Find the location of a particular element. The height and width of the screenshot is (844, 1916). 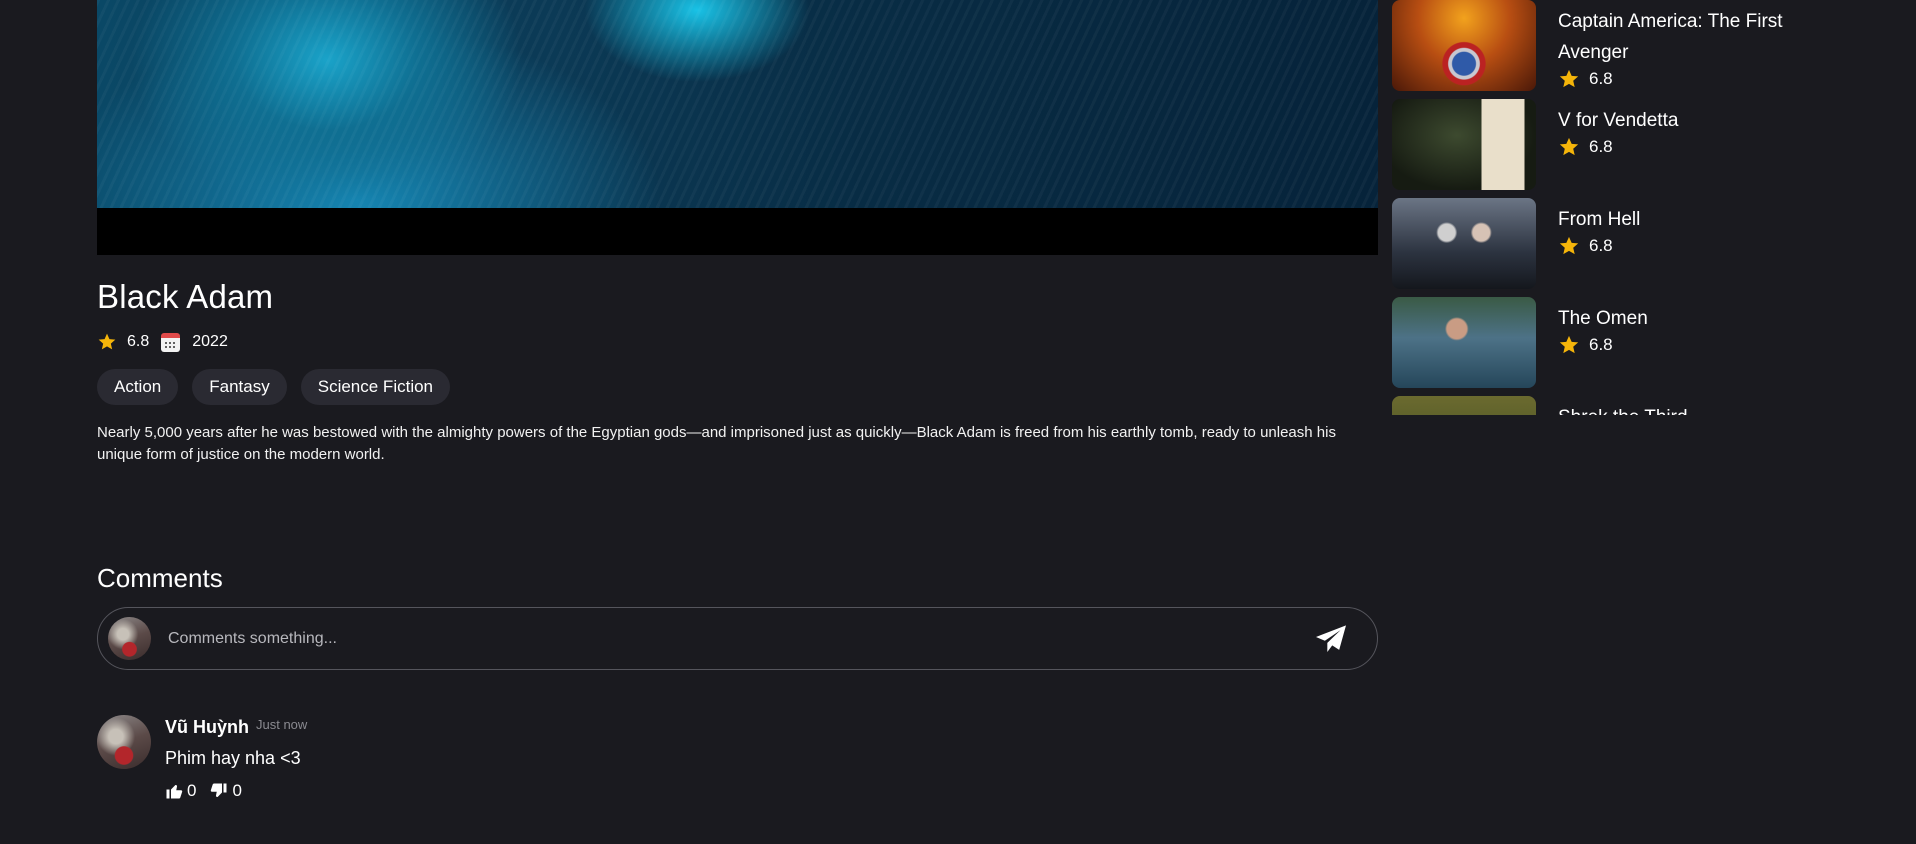

recommendation-info: Shrek the Third is located at coordinates (1675, 405).